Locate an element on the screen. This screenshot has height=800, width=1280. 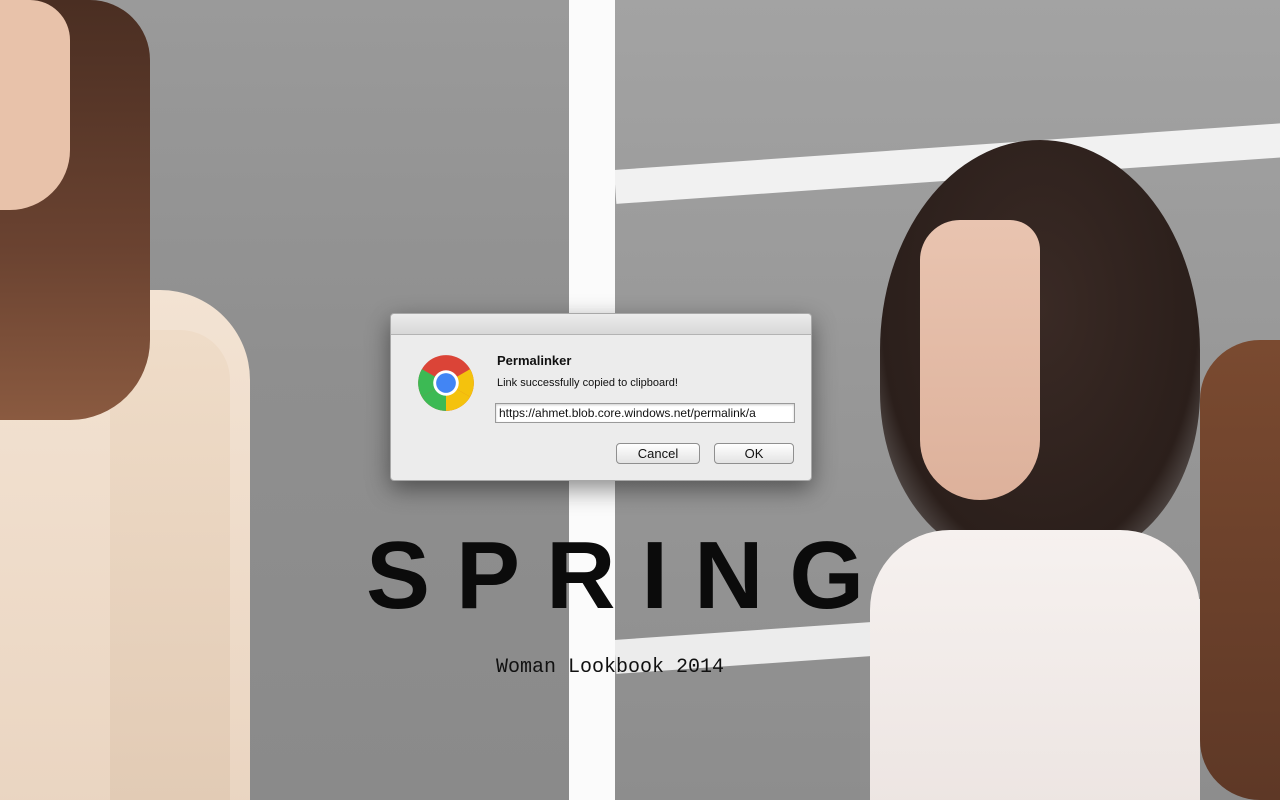
permalink-url-field is located at coordinates (645, 413).